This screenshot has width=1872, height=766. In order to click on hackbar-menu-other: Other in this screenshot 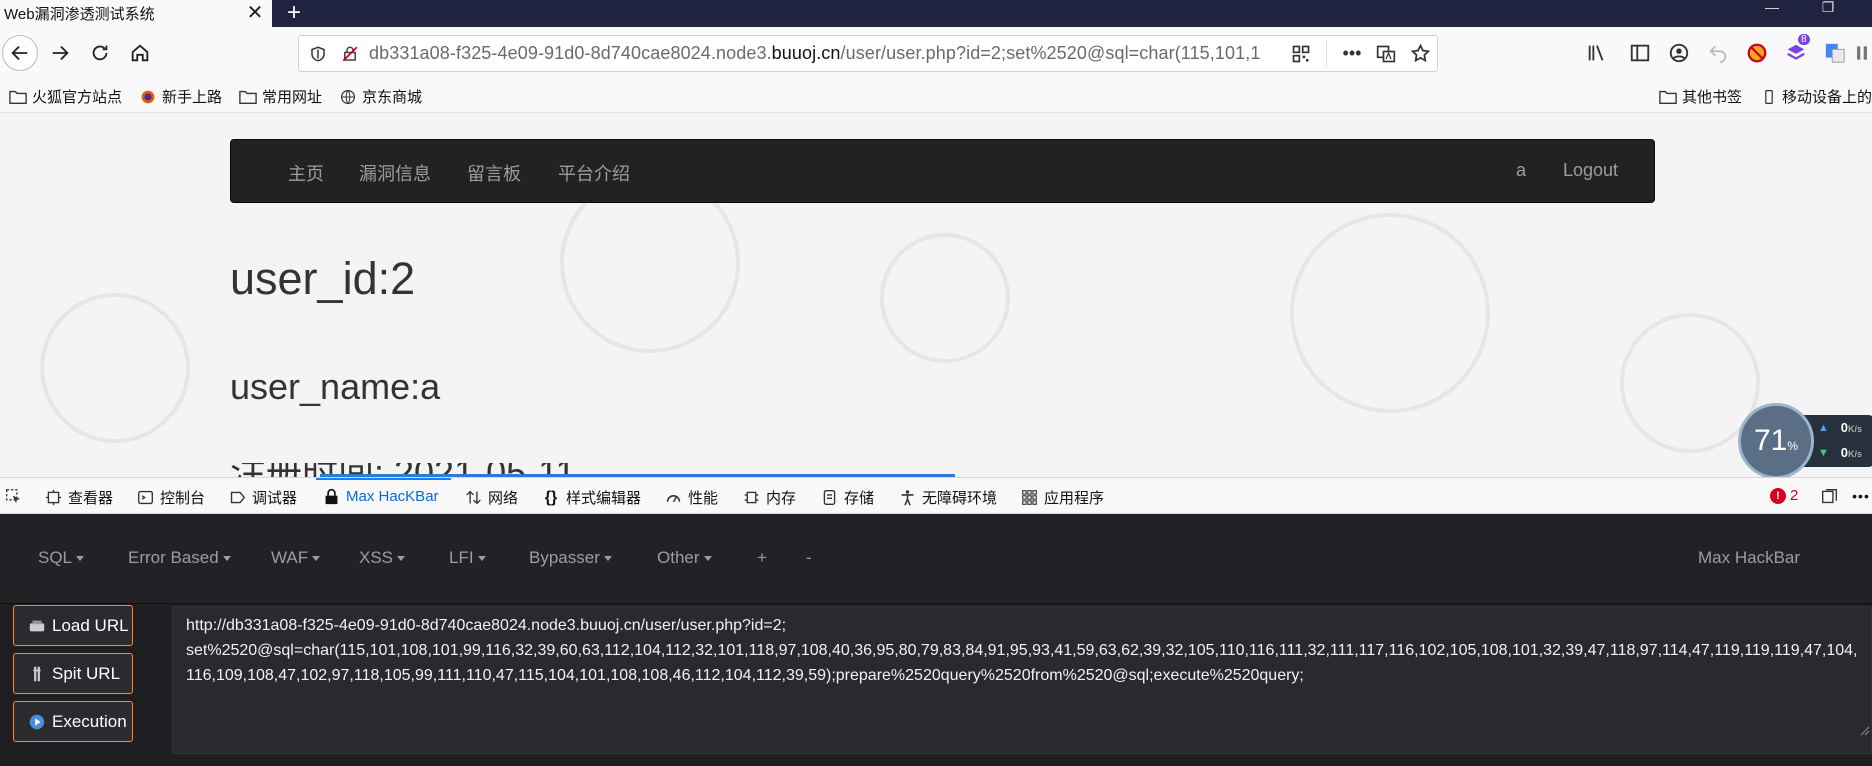, I will do `click(684, 558)`.